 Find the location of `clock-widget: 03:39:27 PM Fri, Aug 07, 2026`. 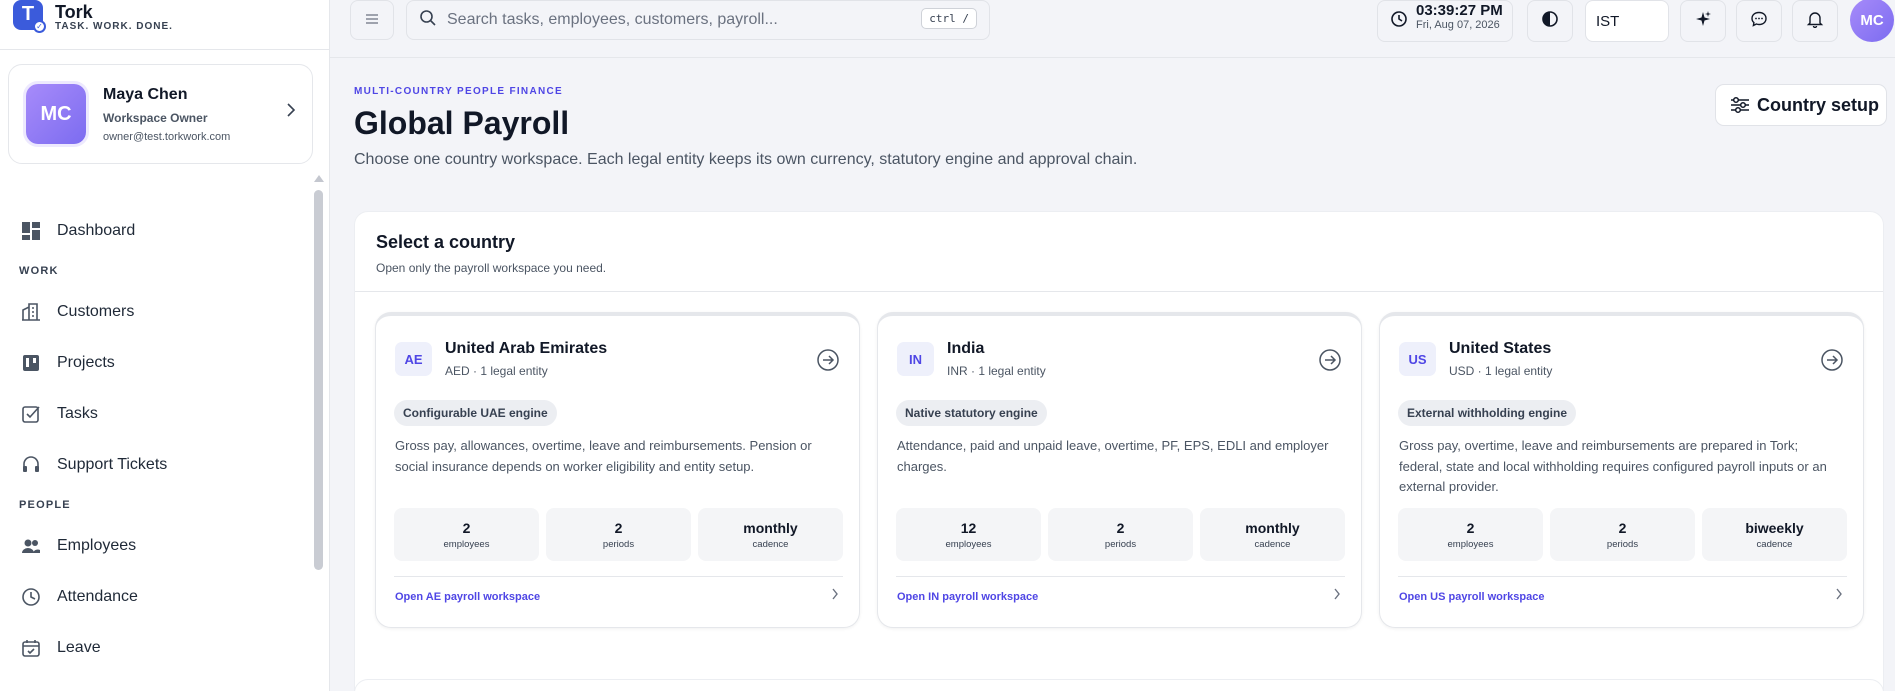

clock-widget: 03:39:27 PM Fri, Aug 07, 2026 is located at coordinates (1445, 21).